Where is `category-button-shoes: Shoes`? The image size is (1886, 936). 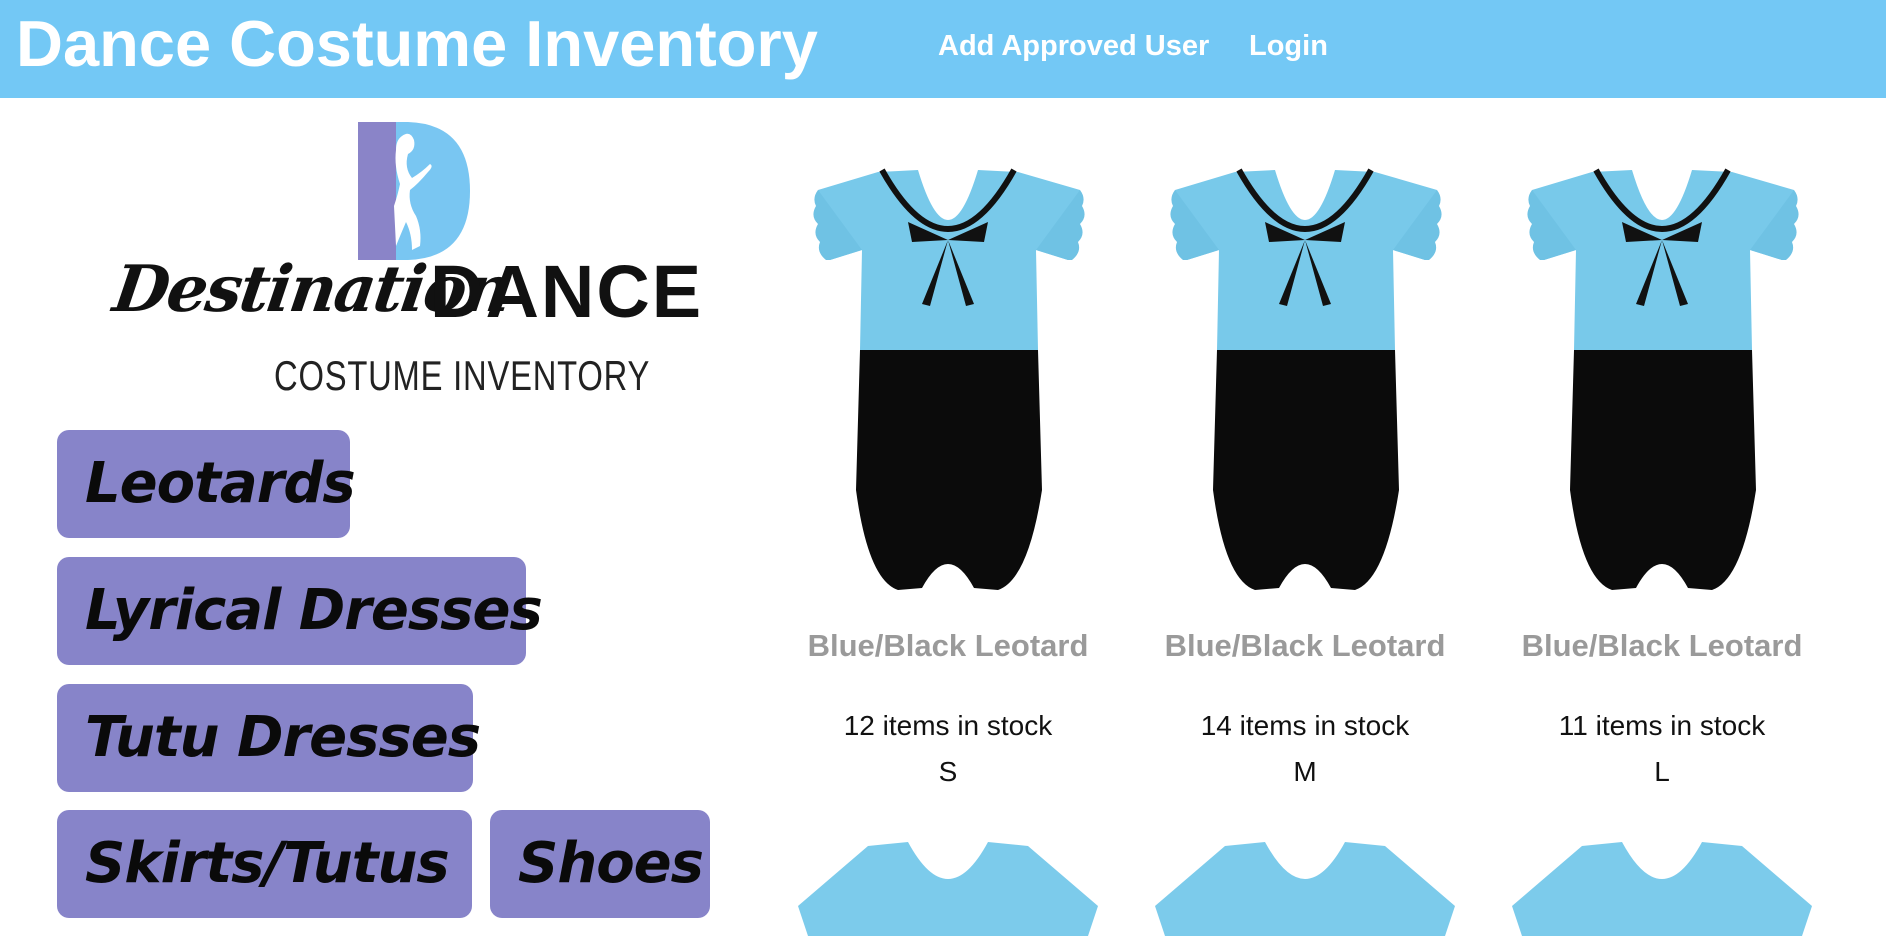
category-button-shoes: Shoes is located at coordinates (600, 864).